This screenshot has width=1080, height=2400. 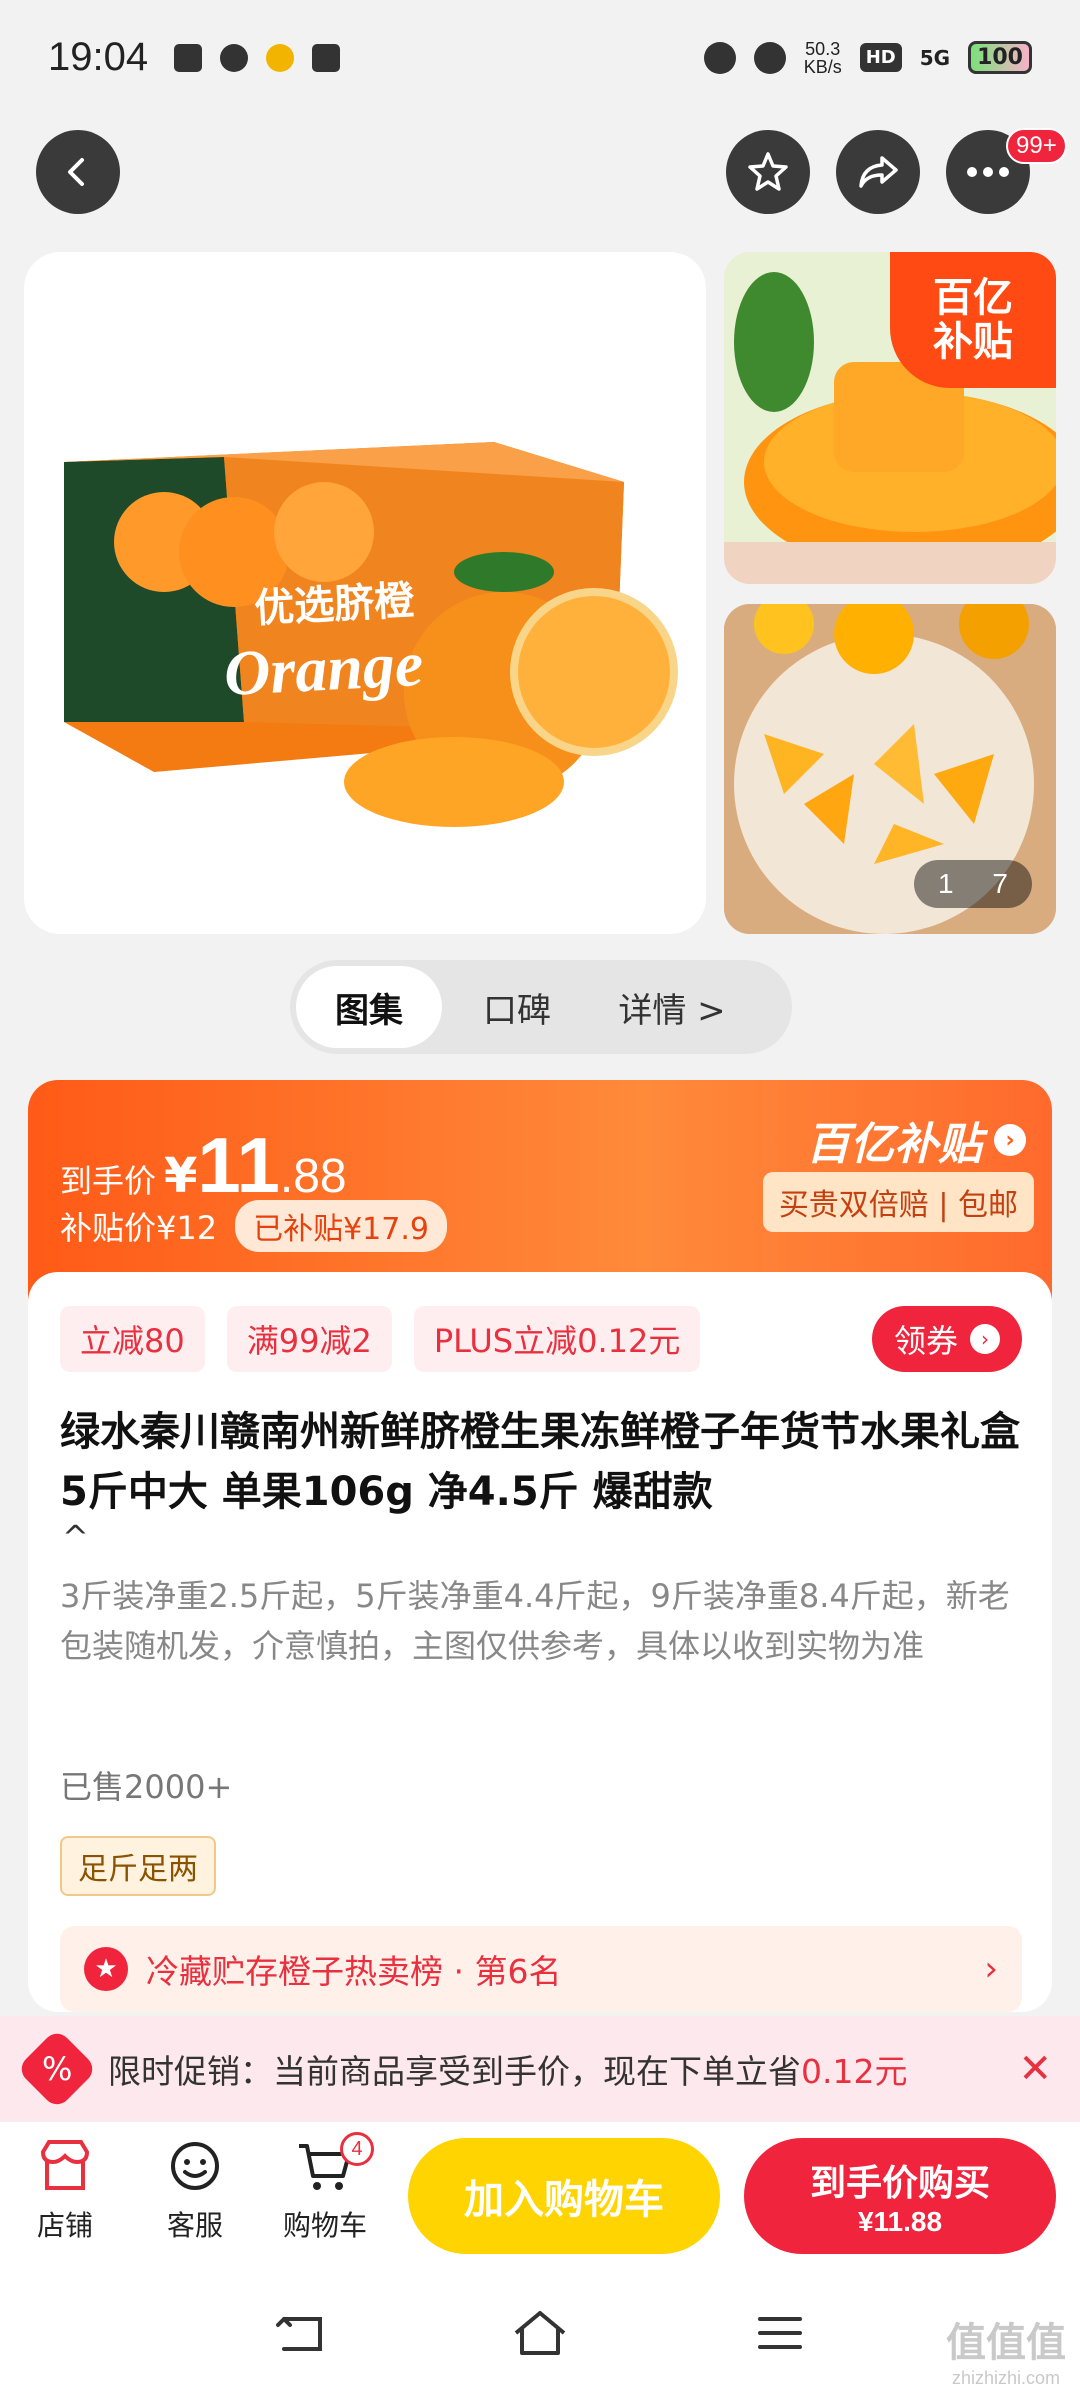 I want to click on thumbnail-image-1: 百亿 补贴, so click(x=890, y=418).